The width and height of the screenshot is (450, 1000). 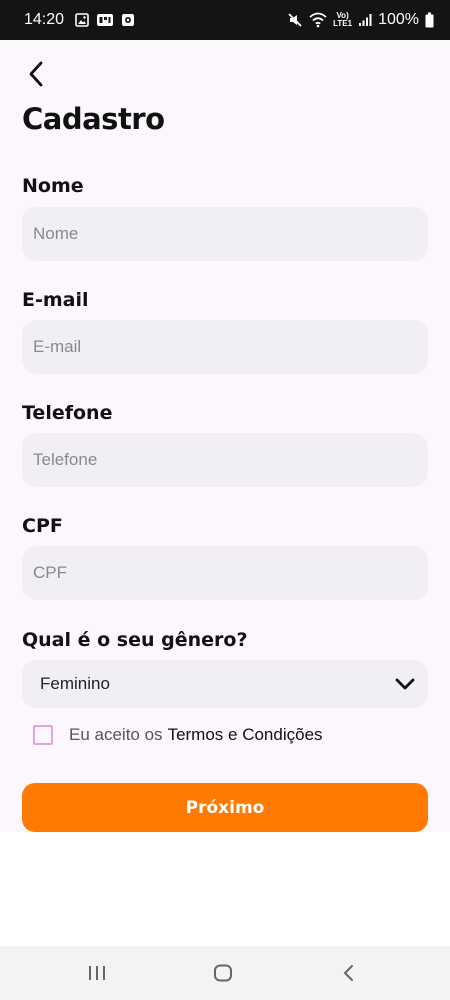 What do you see at coordinates (225, 347) in the screenshot?
I see `email-input` at bounding box center [225, 347].